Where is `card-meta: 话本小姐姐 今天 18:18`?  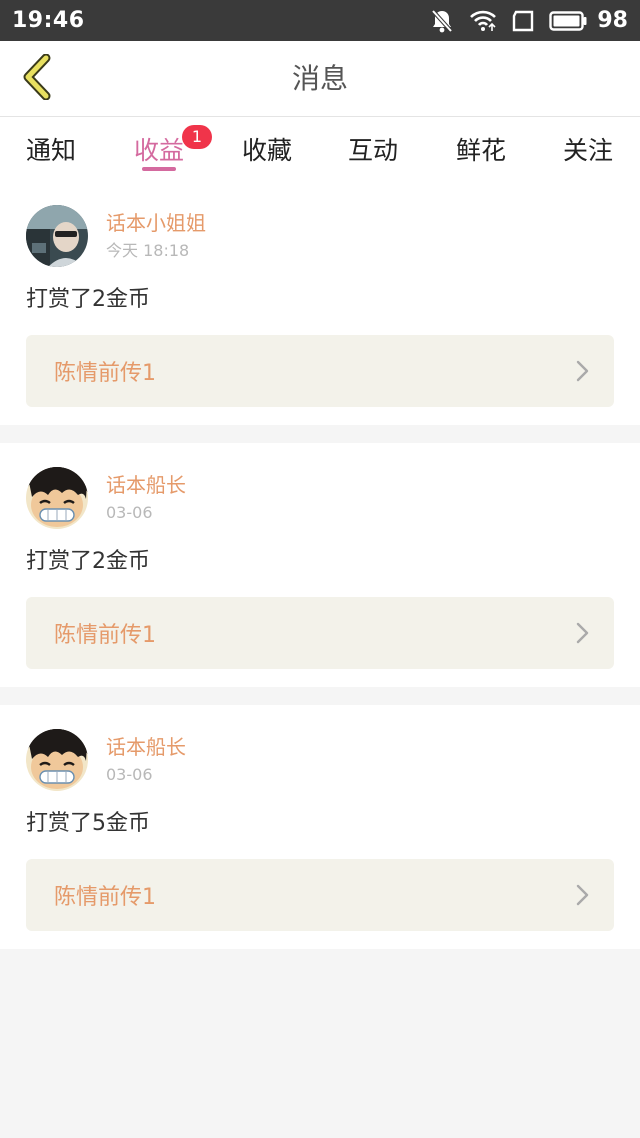
card-meta: 话本小姐姐 今天 18:18 is located at coordinates (156, 234).